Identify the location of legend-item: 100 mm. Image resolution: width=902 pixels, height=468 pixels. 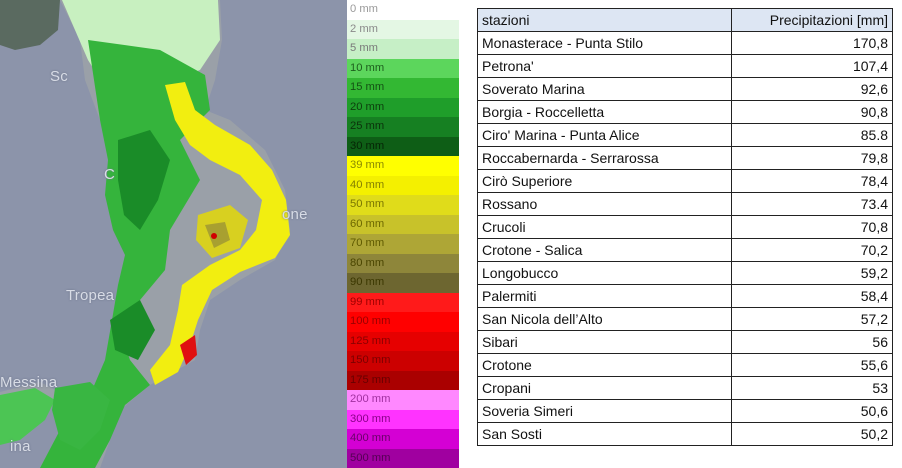
(403, 322).